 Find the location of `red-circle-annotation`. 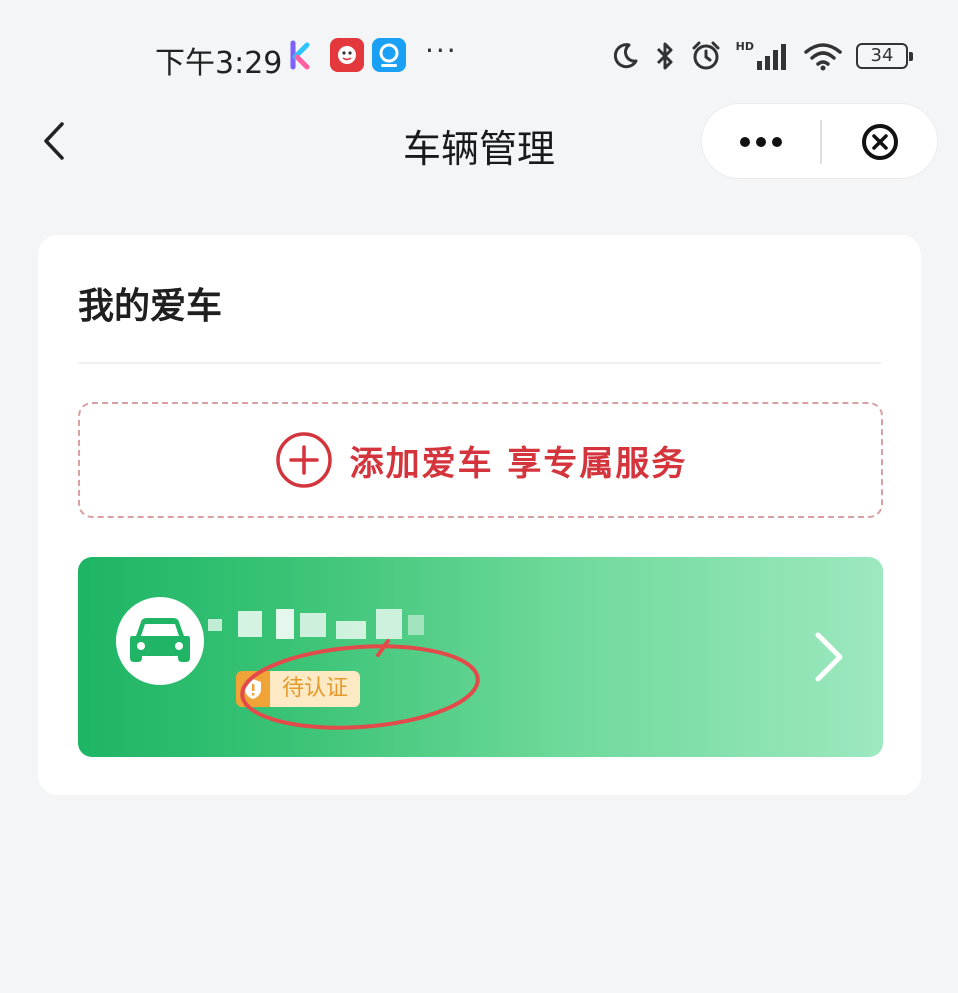

red-circle-annotation is located at coordinates (360, 684).